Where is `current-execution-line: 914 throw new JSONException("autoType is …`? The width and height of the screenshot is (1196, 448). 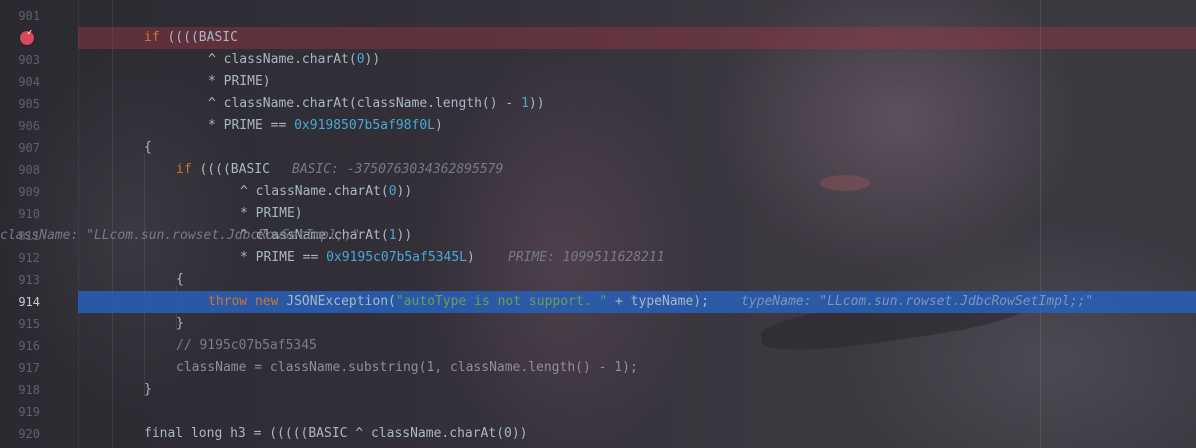 current-execution-line: 914 throw new JSONException("autoType is … is located at coordinates (598, 302).